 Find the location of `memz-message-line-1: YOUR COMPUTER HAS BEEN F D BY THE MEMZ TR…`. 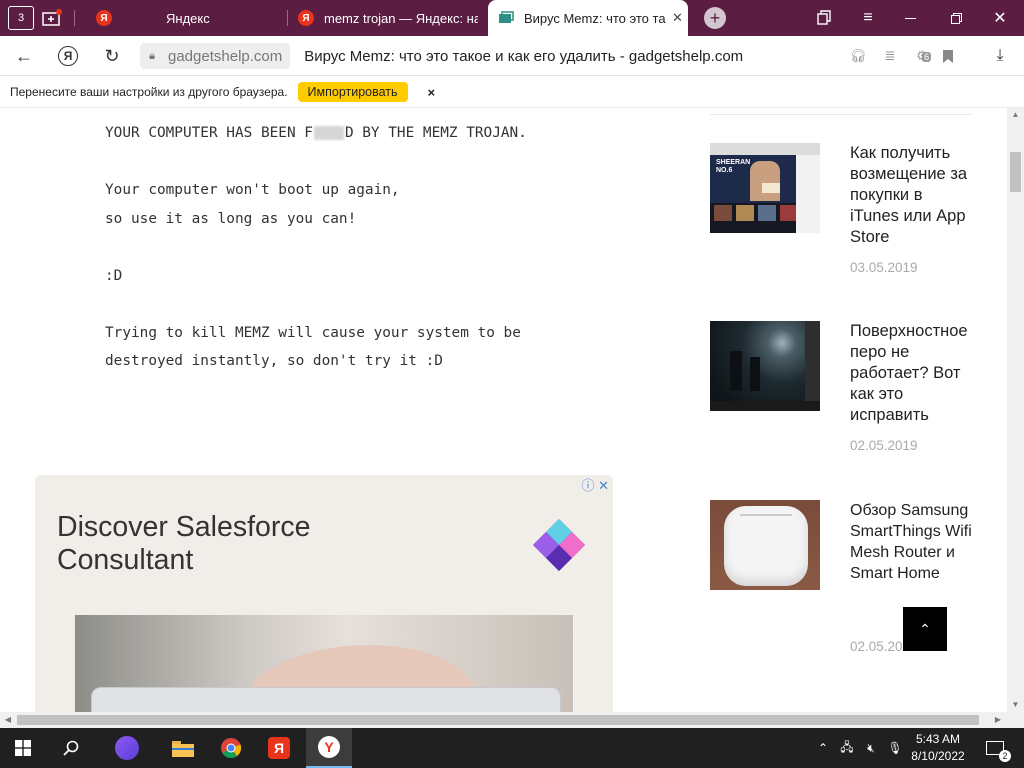

memz-message-line-1: YOUR COMPUTER HAS BEEN F D BY THE MEMZ TR… is located at coordinates (316, 133).